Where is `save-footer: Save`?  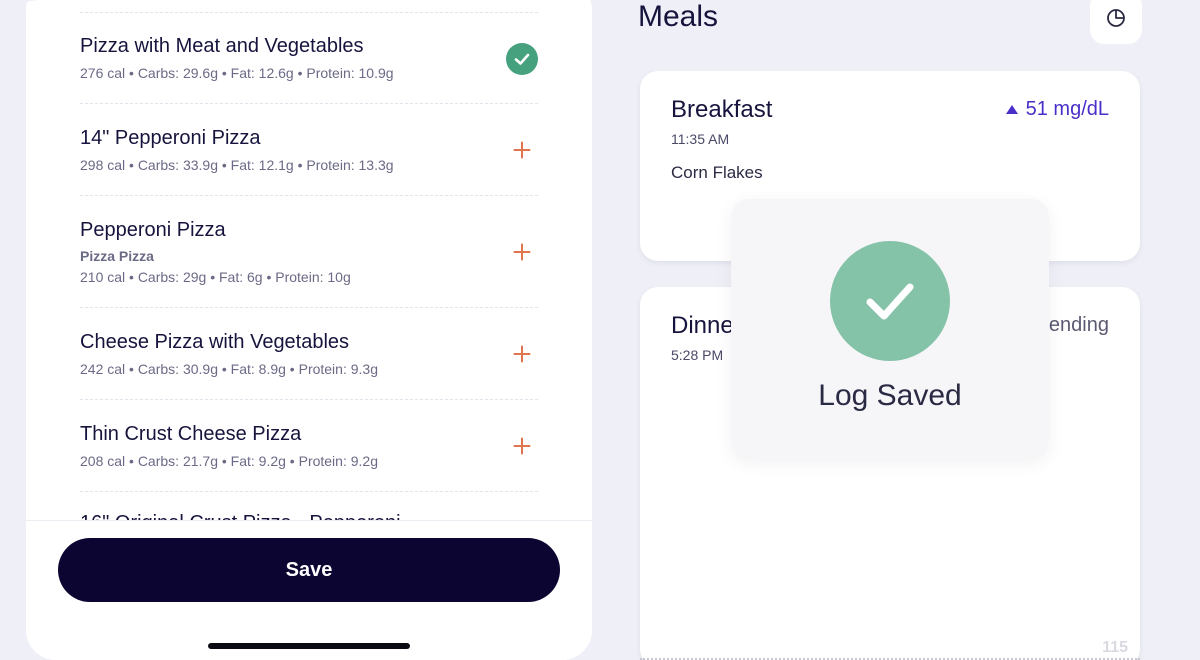
save-footer: Save is located at coordinates (309, 590).